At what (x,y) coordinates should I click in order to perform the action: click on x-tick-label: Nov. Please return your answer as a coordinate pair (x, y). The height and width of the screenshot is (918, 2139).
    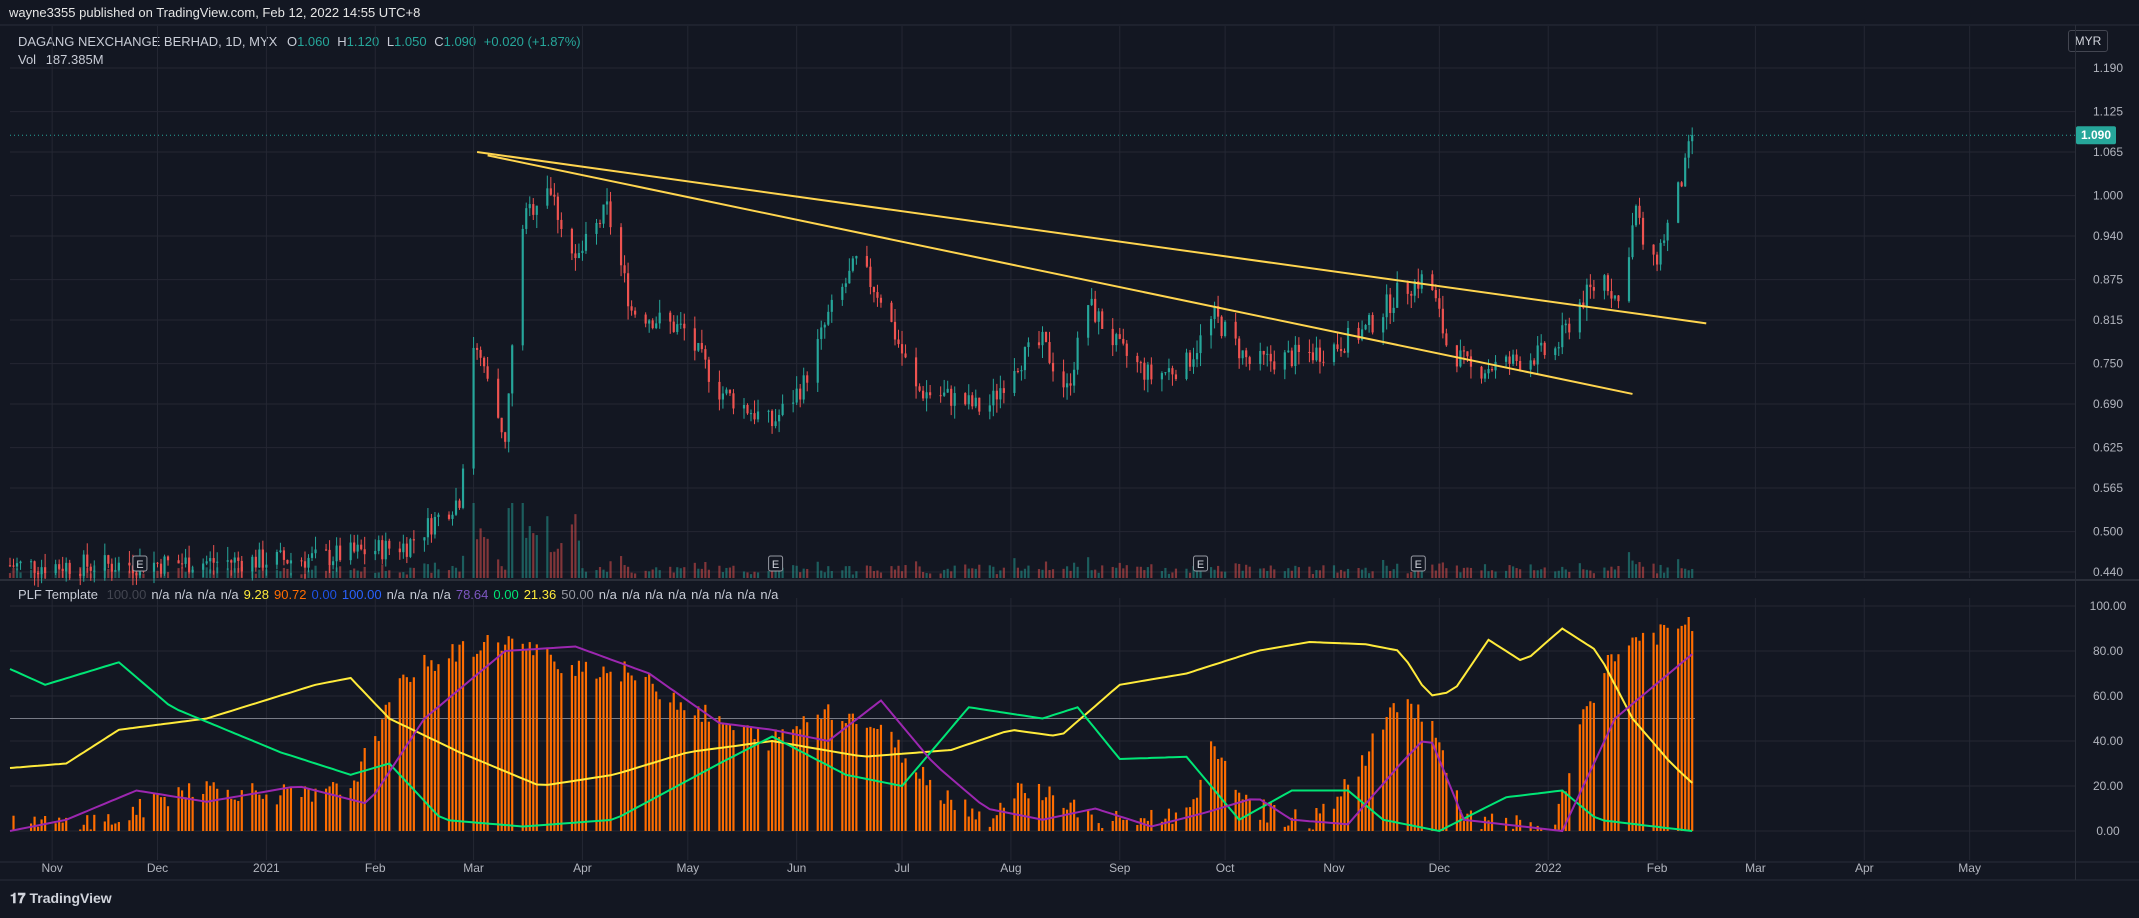
    Looking at the image, I should click on (51, 868).